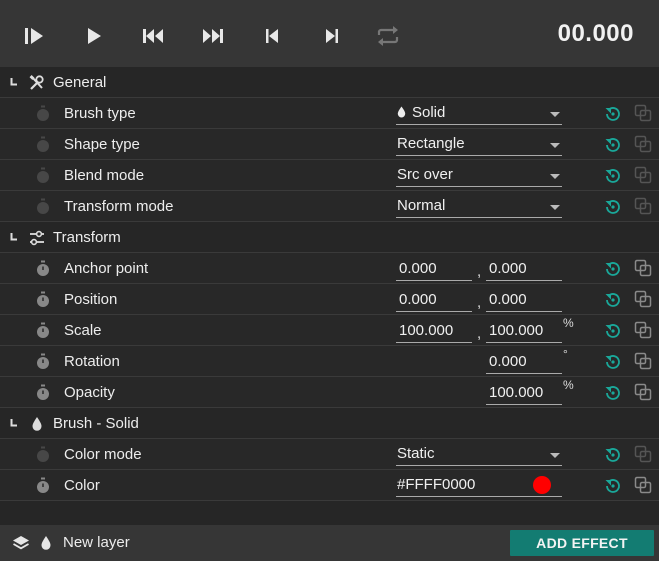  Describe the element at coordinates (479, 145) in the screenshot. I see `shape-type-dropdown: Rectangle` at that location.